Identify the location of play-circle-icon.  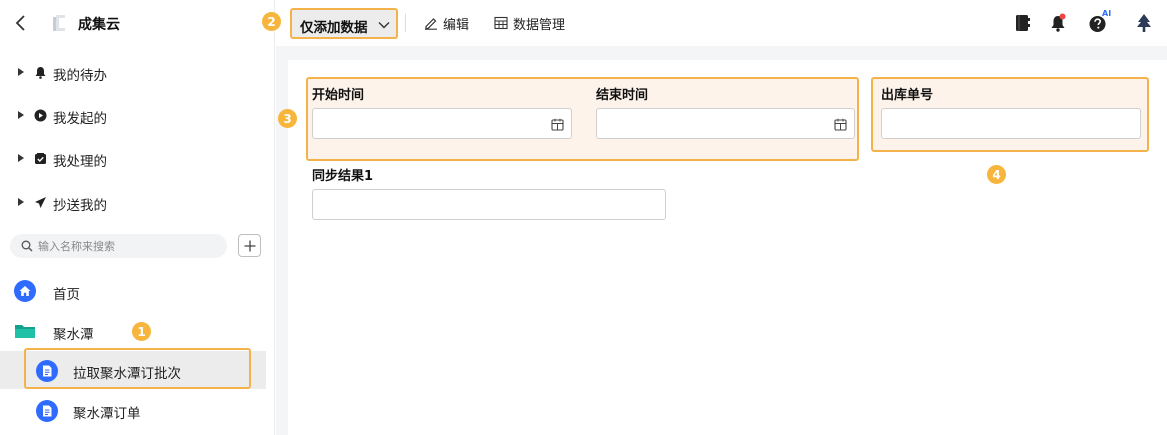
(40, 115).